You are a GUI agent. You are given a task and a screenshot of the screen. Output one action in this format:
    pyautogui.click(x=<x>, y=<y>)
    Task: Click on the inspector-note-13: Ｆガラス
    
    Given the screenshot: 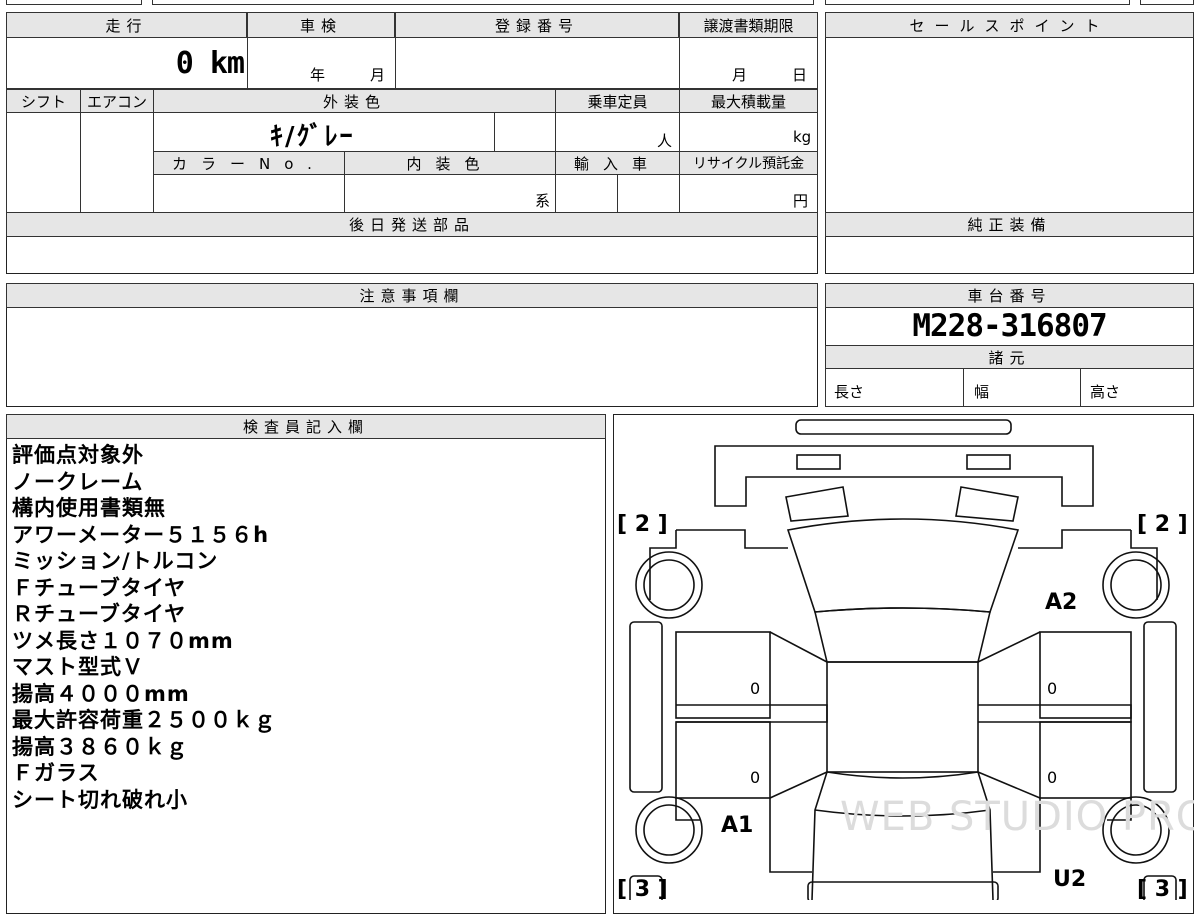 What is the action you would take?
    pyautogui.click(x=307, y=773)
    